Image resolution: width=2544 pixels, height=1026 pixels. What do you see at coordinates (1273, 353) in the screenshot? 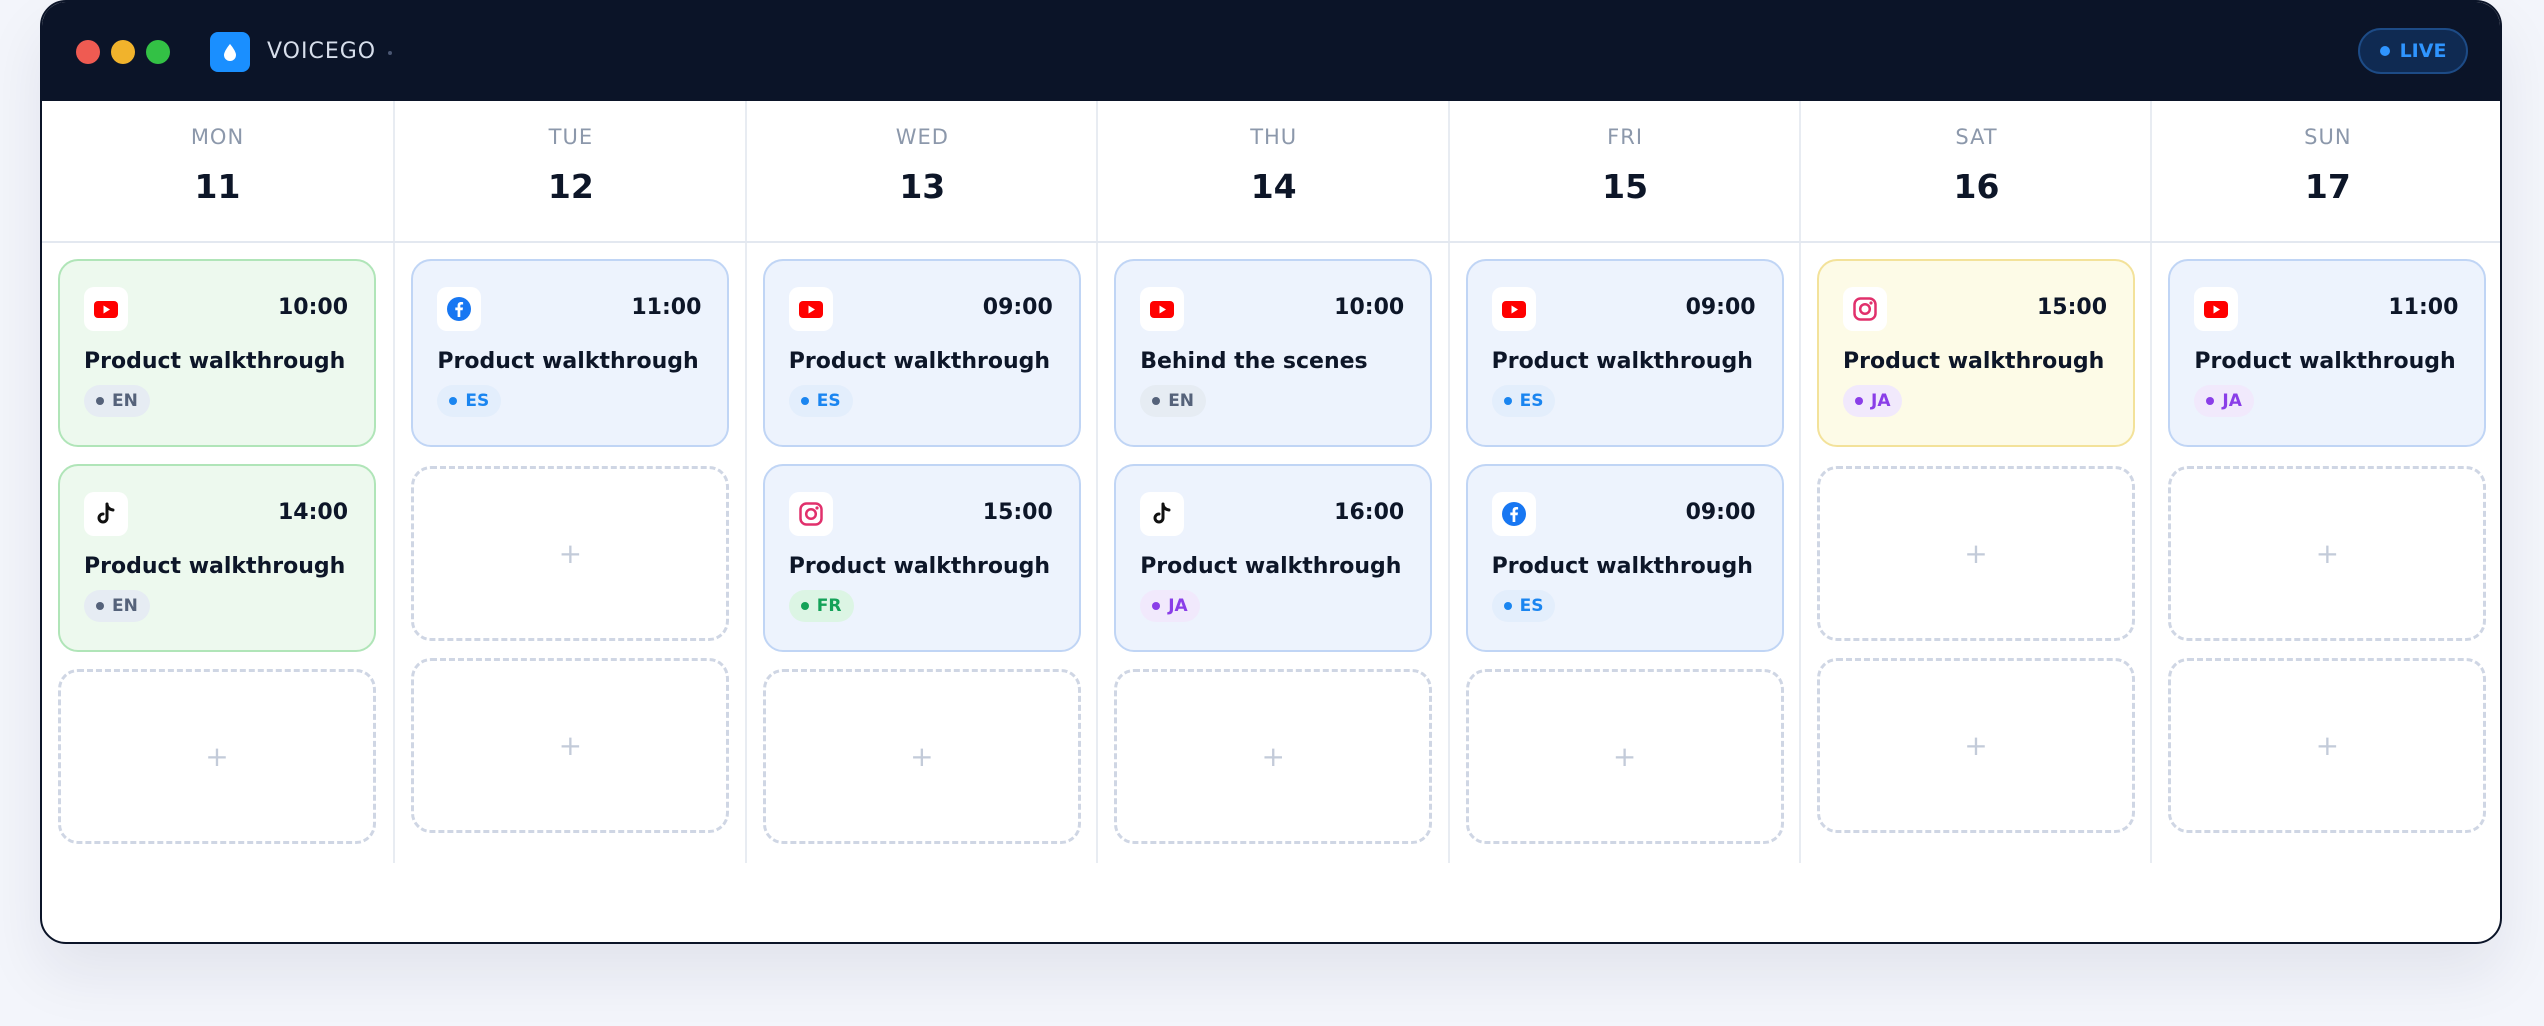
I see `scheduled-post-card: 10:00 Behind the scenes EN` at bounding box center [1273, 353].